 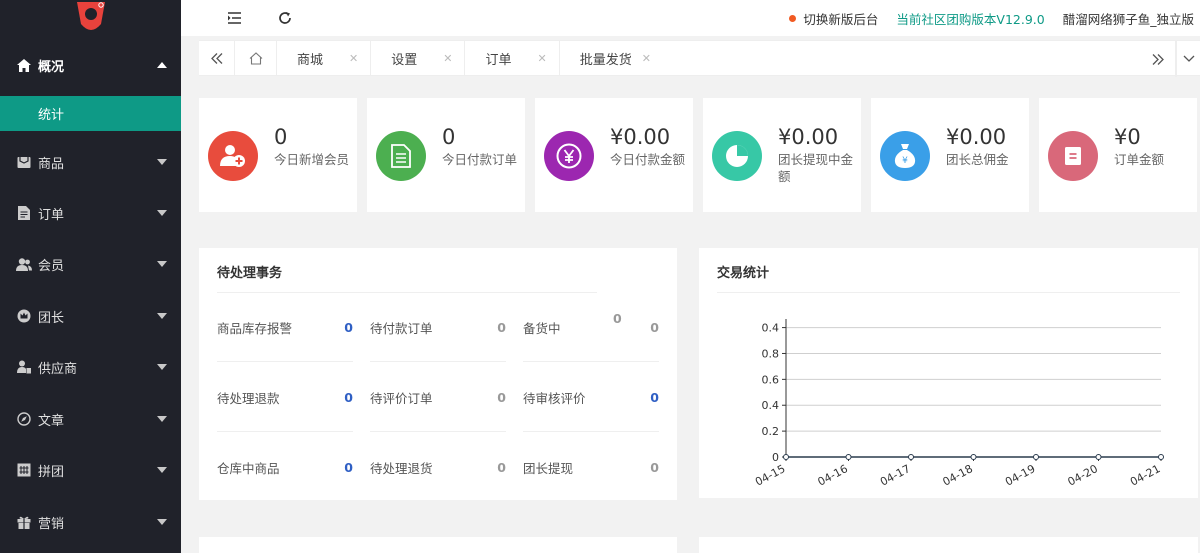 What do you see at coordinates (782, 155) in the screenshot?
I see `stat-card-withdrawing: ¥0.00 团长提现中金额` at bounding box center [782, 155].